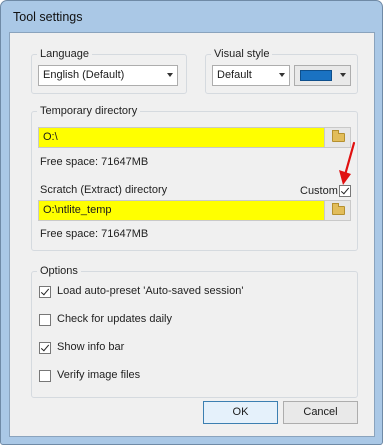 This screenshot has height=445, width=383. I want to click on visual-style-dropdown: Default, so click(251, 75).